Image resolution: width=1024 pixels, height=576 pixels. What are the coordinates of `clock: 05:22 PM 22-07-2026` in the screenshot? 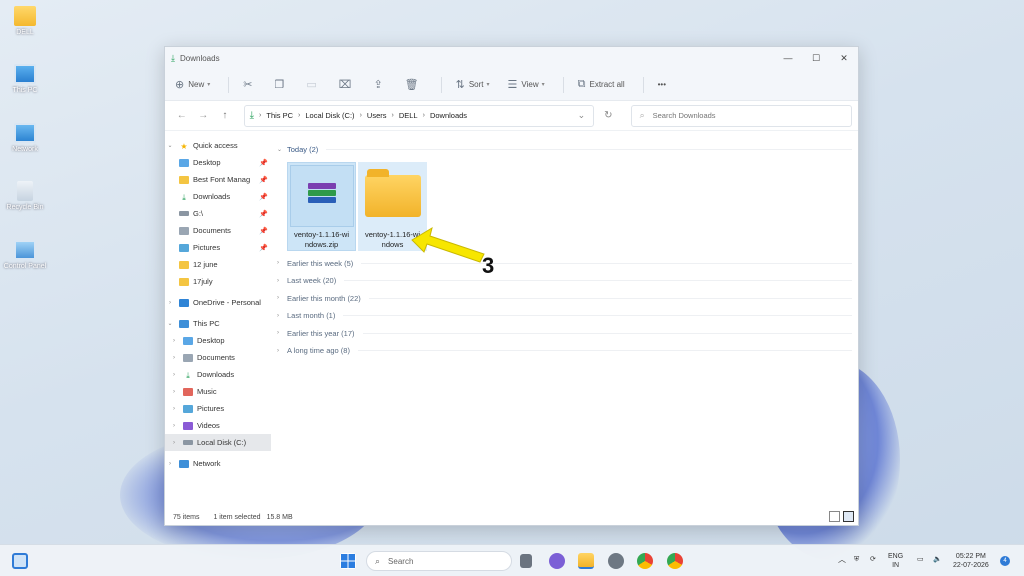 It's located at (971, 561).